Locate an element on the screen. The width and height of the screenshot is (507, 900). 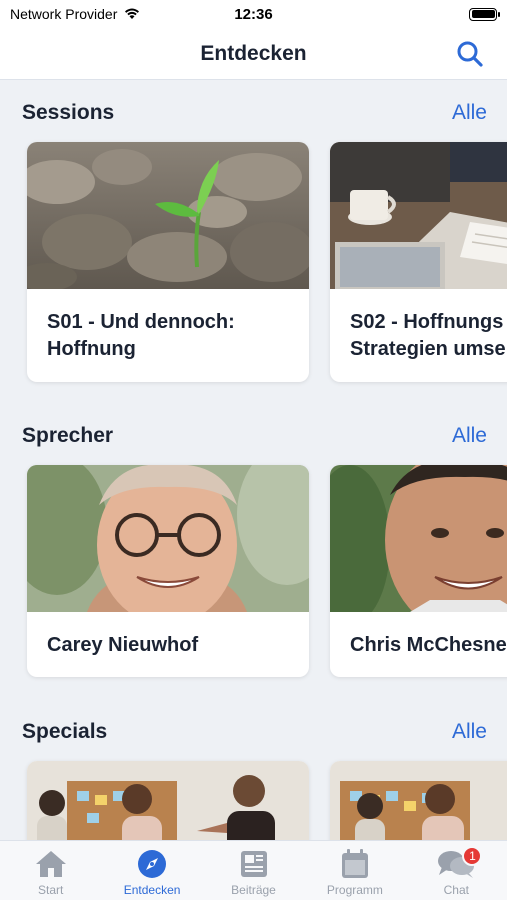
speakers-all-link: Alle is located at coordinates (469, 436).